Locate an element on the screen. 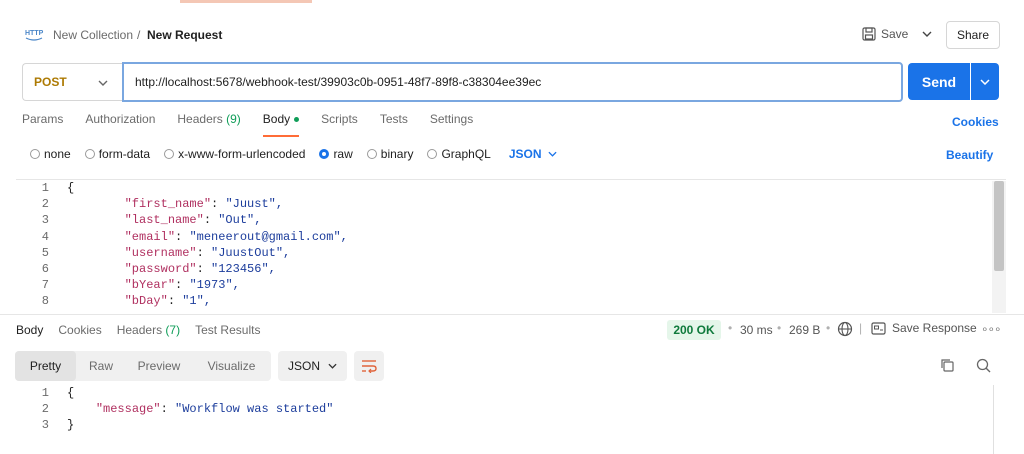 This screenshot has height=454, width=1024. headers-count: (9) is located at coordinates (233, 119).